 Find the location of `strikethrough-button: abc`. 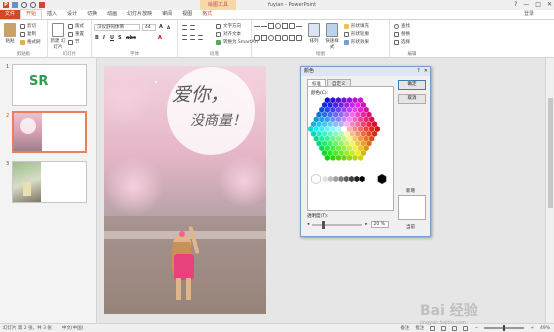

strikethrough-button: abc is located at coordinates (131, 38).